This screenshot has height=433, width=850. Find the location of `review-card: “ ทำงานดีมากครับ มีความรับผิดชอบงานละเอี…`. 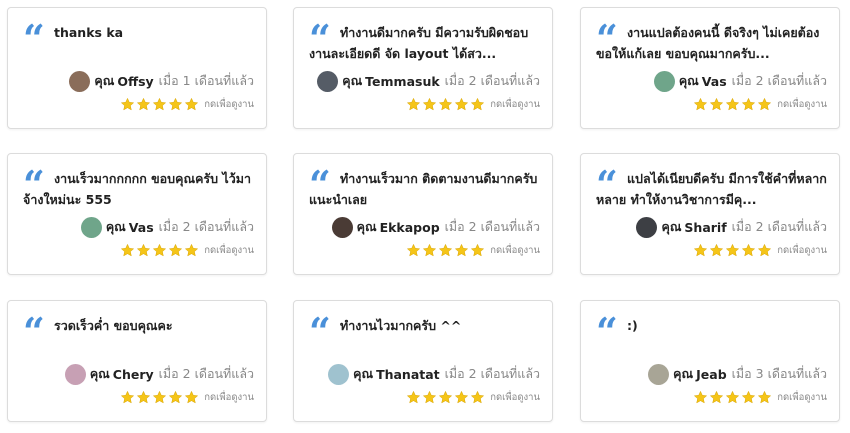

review-card: “ ทำงานดีมากครับ มีความรับผิดชอบงานละเอี… is located at coordinates (423, 68).